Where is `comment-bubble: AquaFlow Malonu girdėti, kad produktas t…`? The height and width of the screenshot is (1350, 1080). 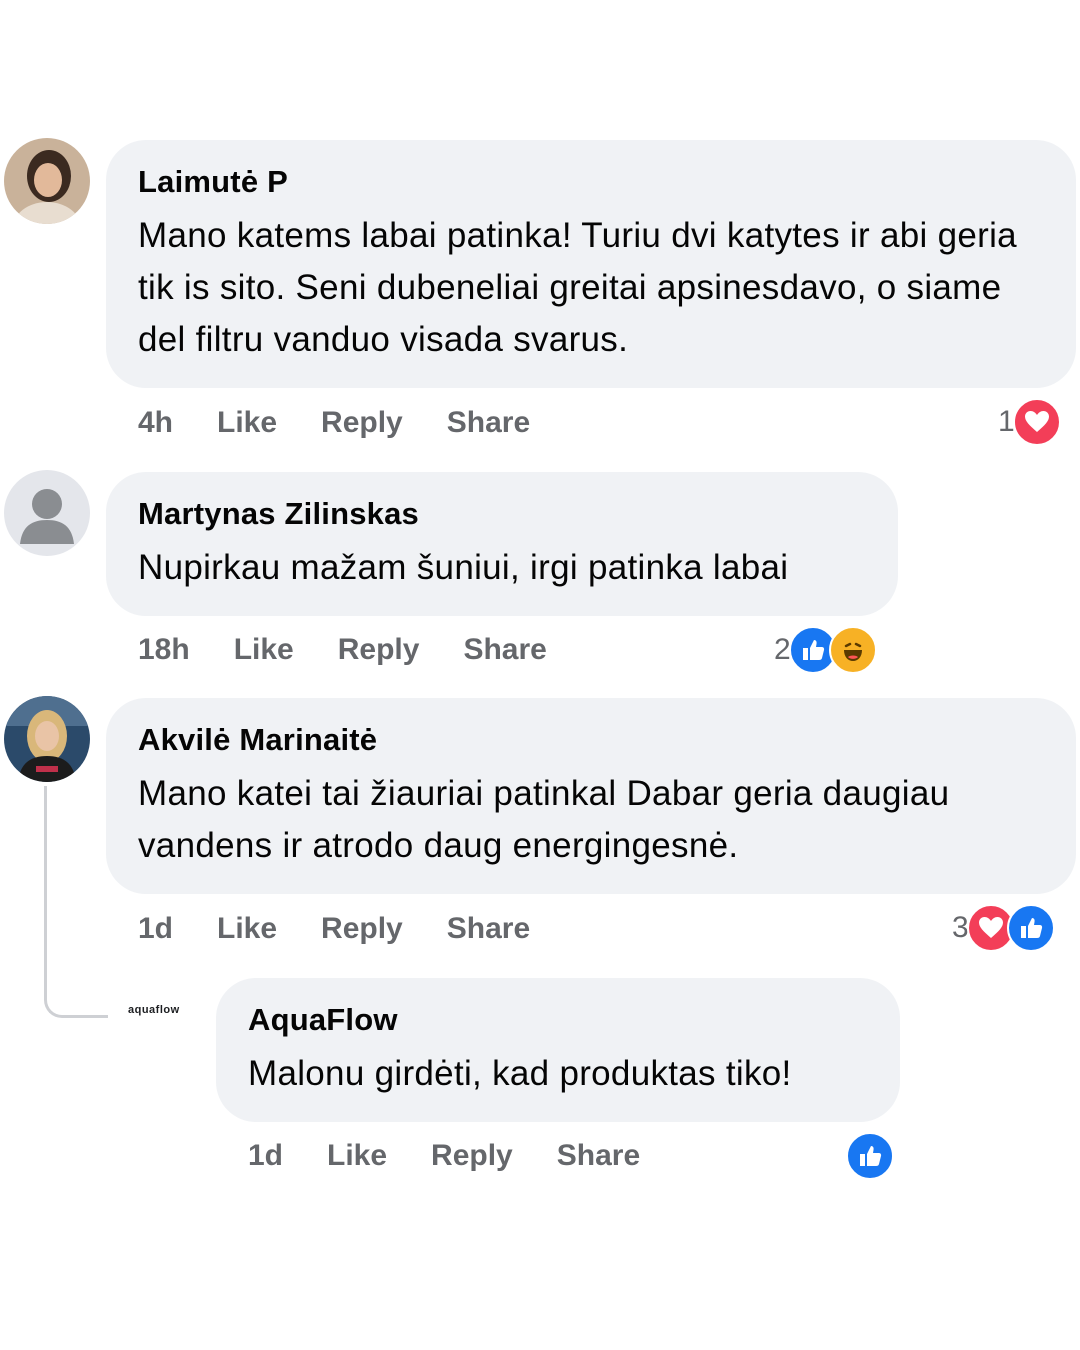 comment-bubble: AquaFlow Malonu girdėti, kad produktas t… is located at coordinates (558, 1050).